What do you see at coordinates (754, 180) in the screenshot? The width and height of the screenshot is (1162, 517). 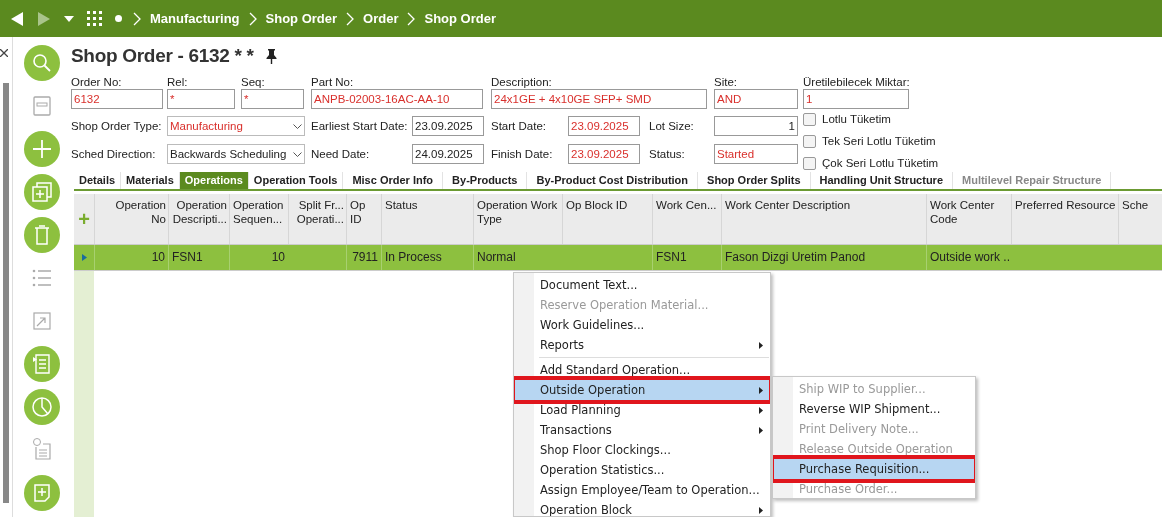 I see `tab: Shop Order Splits` at bounding box center [754, 180].